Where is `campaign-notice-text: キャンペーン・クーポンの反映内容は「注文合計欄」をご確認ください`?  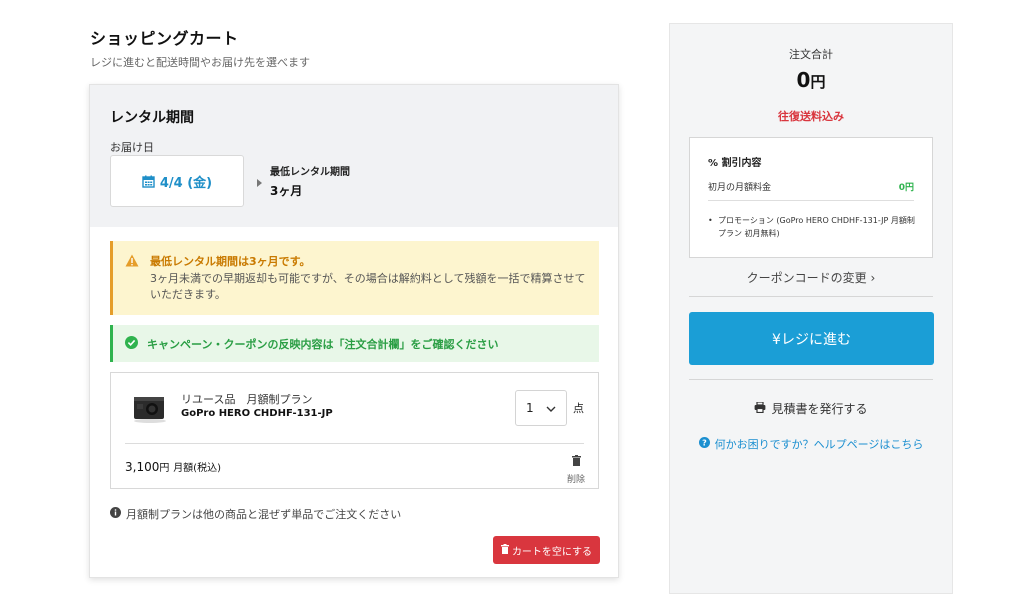
campaign-notice-text: キャンペーン・クーポンの反映内容は「注文合計欄」をご確認ください is located at coordinates (323, 344).